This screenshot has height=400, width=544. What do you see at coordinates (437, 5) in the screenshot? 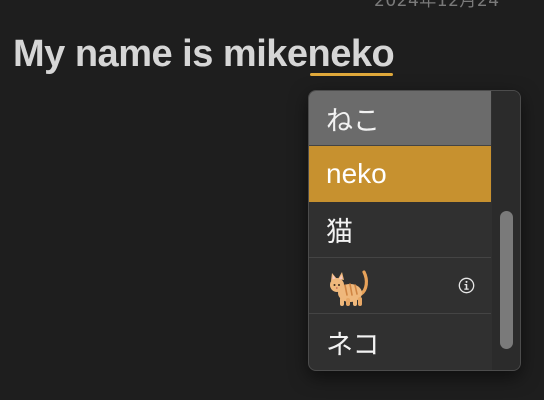
I see `date-header: 2024年12月24` at bounding box center [437, 5].